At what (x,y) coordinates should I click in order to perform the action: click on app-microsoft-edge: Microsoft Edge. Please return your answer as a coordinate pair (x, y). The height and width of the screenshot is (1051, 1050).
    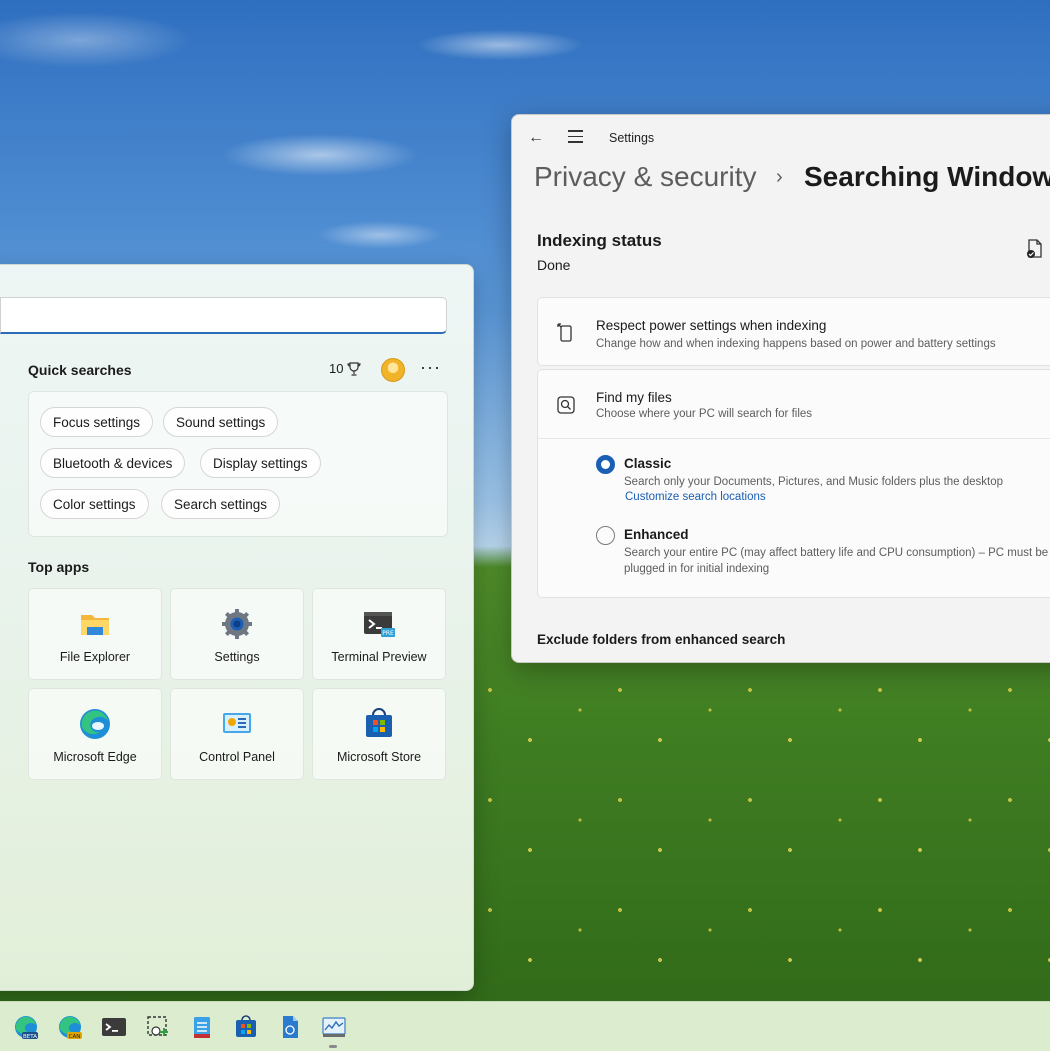
    Looking at the image, I should click on (95, 734).